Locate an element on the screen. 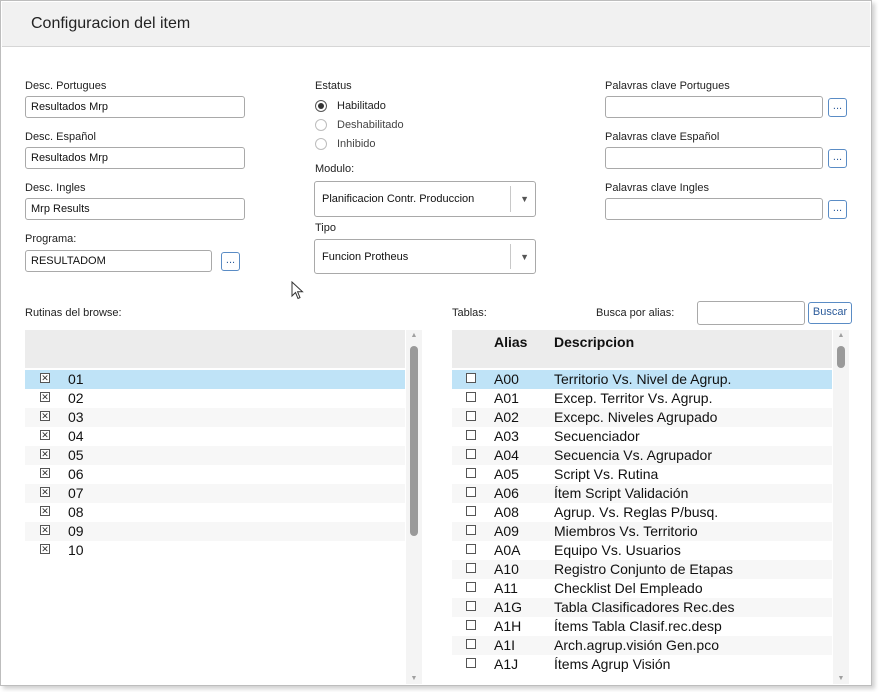 This screenshot has height=692, width=882. alias-cell: A1H is located at coordinates (508, 626).